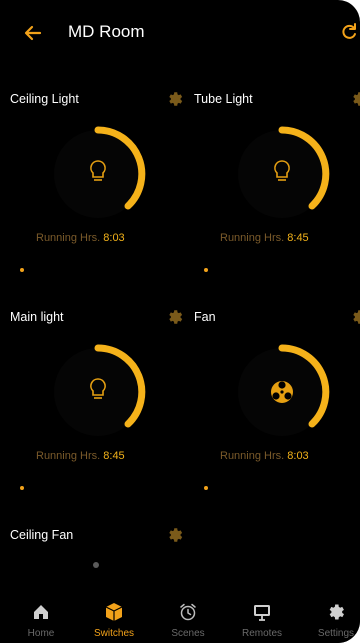 Image resolution: width=360 pixels, height=643 pixels. I want to click on nav-label: Scenes, so click(188, 633).